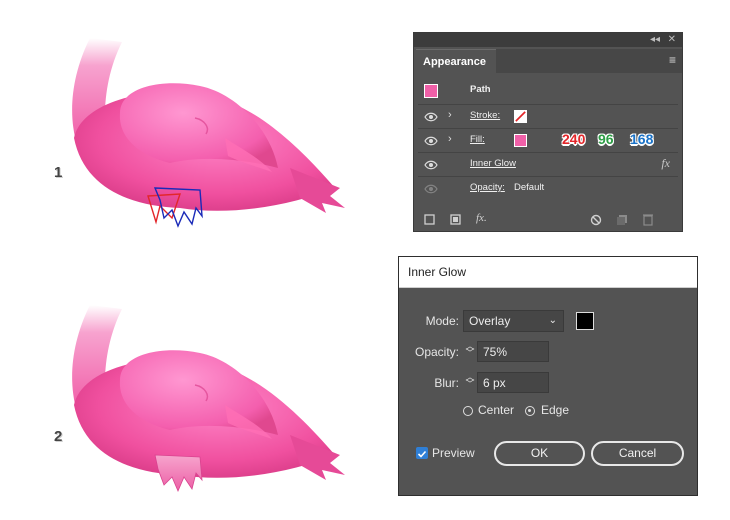 The height and width of the screenshot is (520, 730). Describe the element at coordinates (548, 272) in the screenshot. I see `dialog-title: Inner Glow` at that location.